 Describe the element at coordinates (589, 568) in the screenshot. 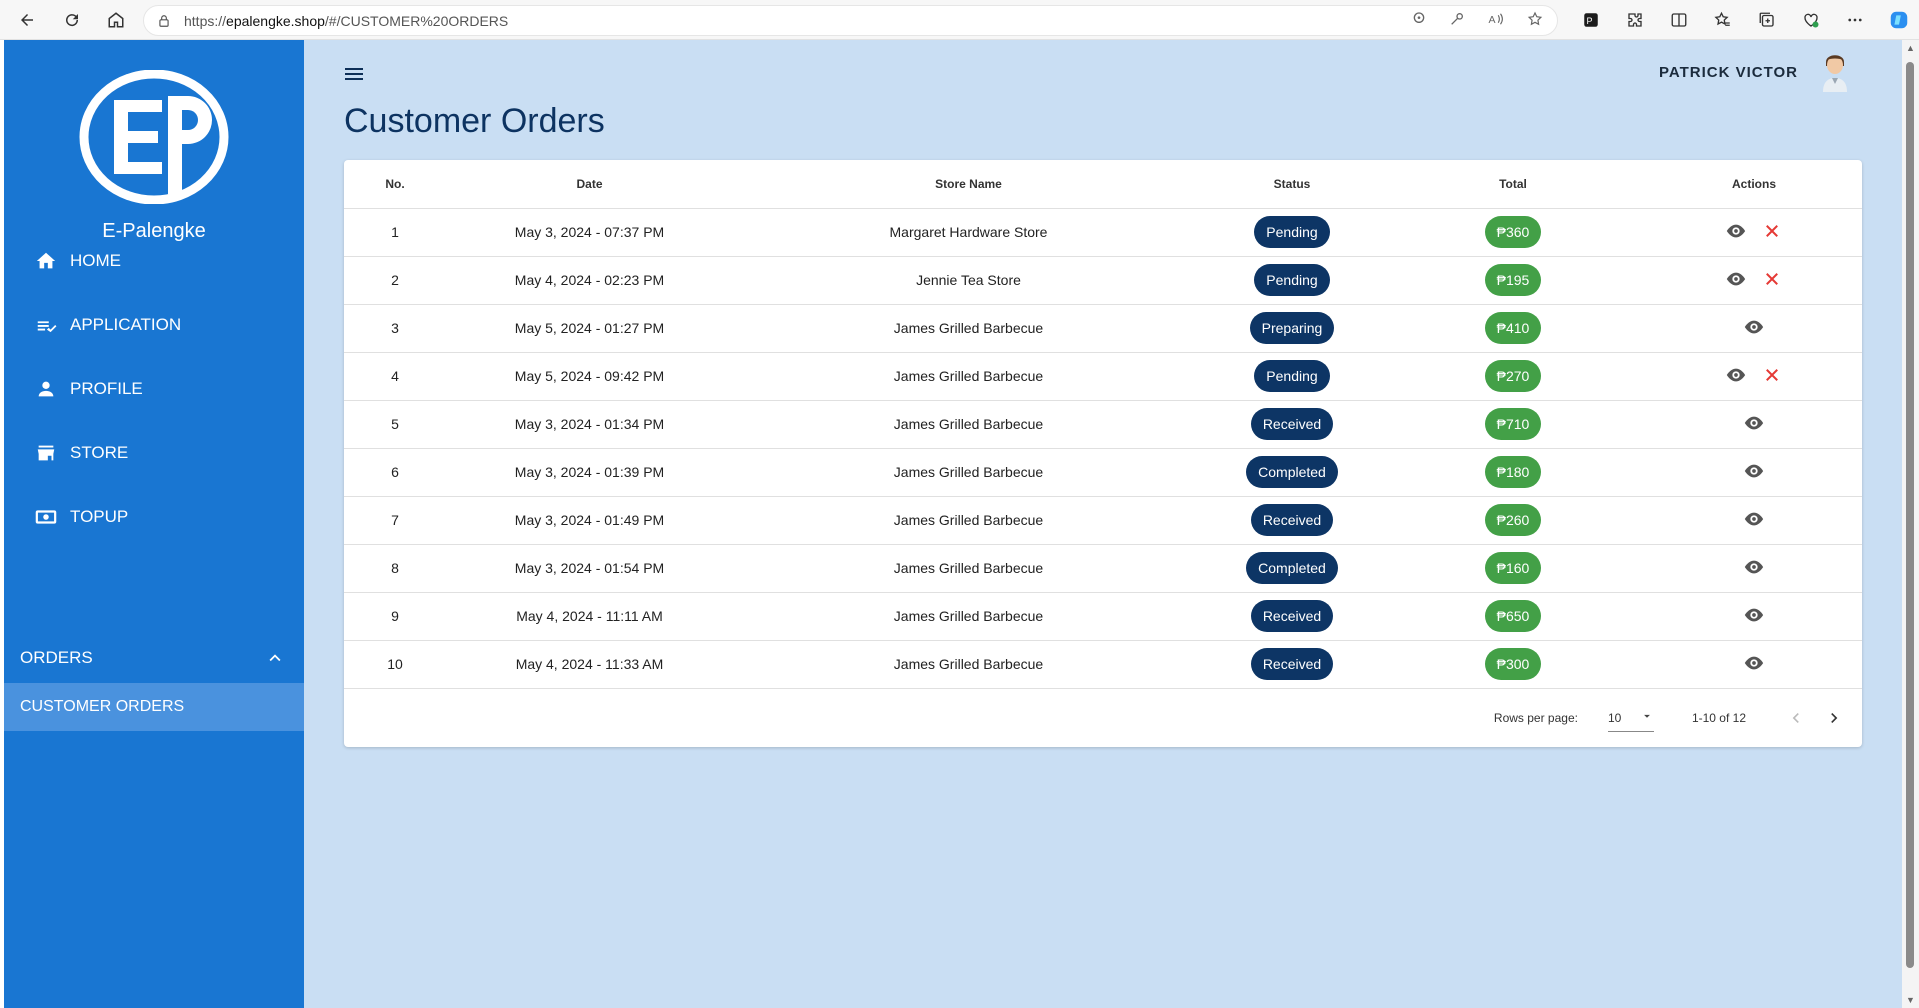

I see `cell-date: May 3, 2024 - 01:54 PM` at that location.